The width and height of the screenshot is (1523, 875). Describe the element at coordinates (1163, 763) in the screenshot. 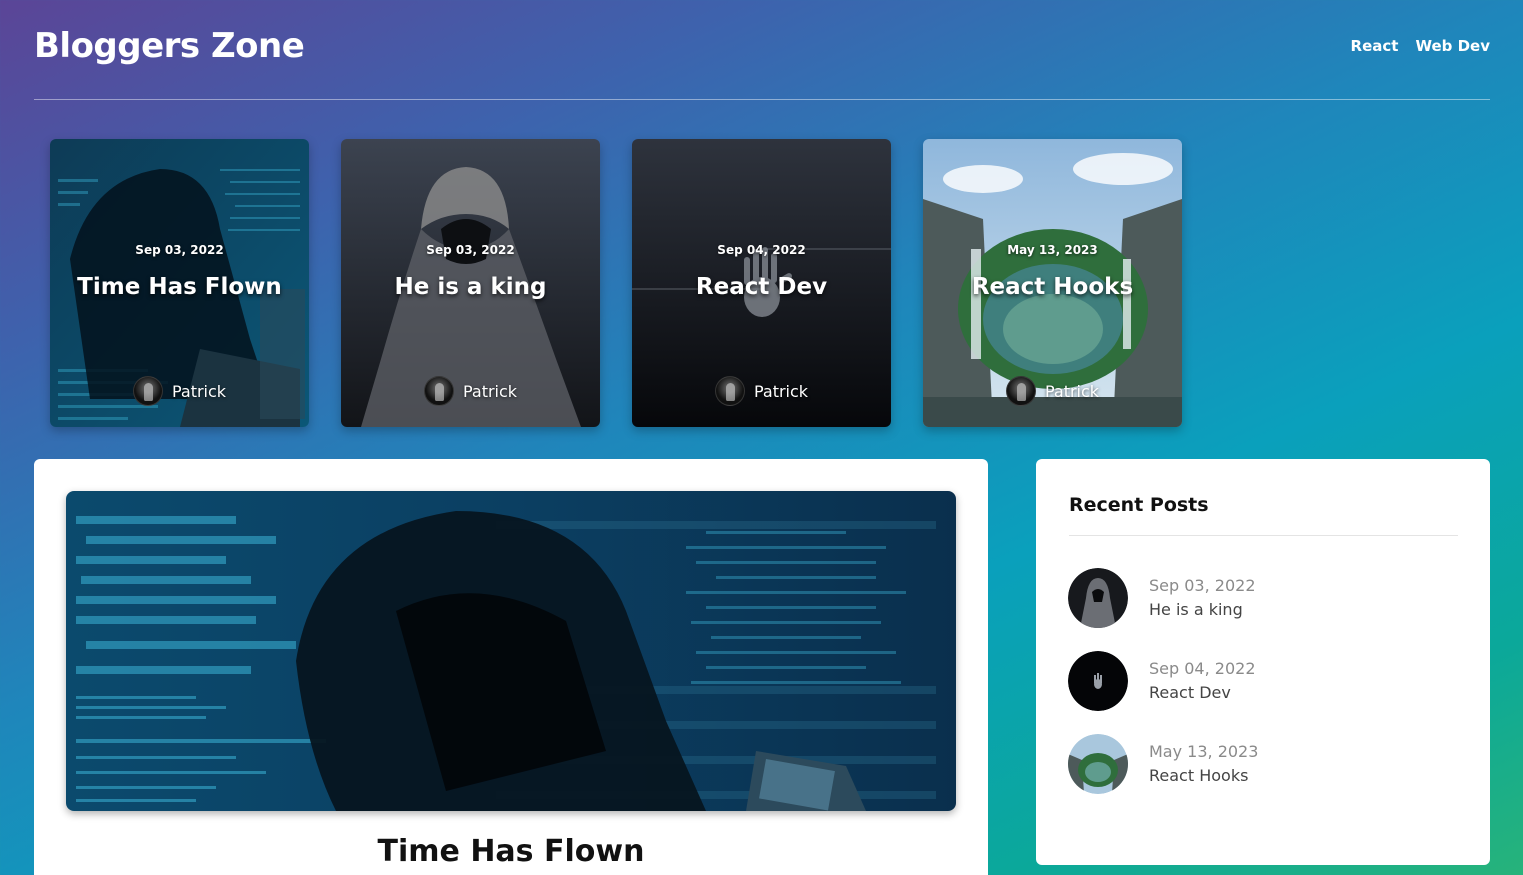

I see `recent-post-item: May 13, 2023 React Hooks` at that location.